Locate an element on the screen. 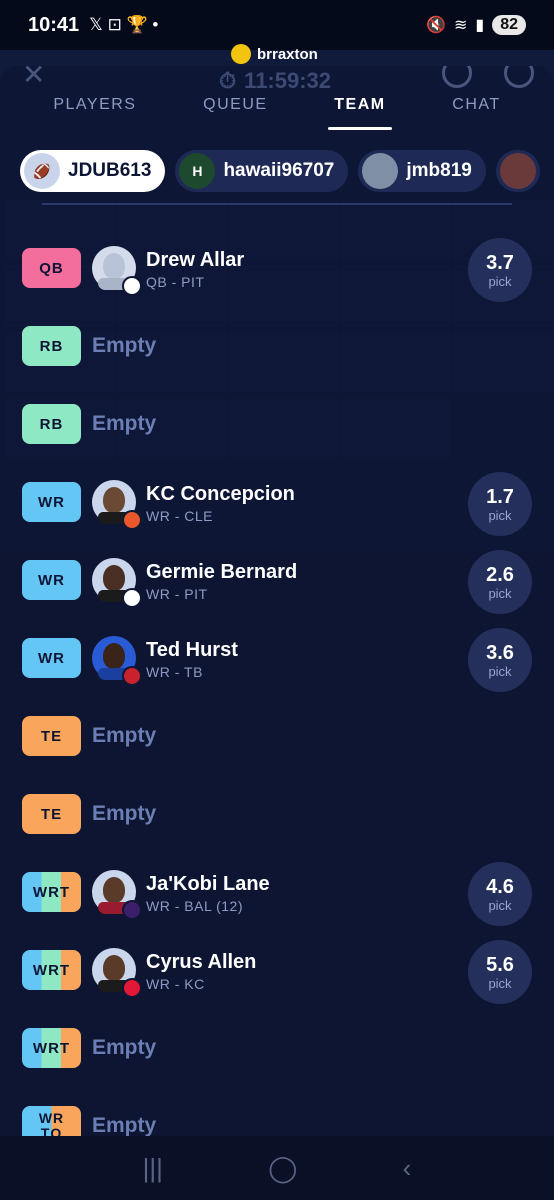  buccaneers-logo-icon is located at coordinates (132, 676).